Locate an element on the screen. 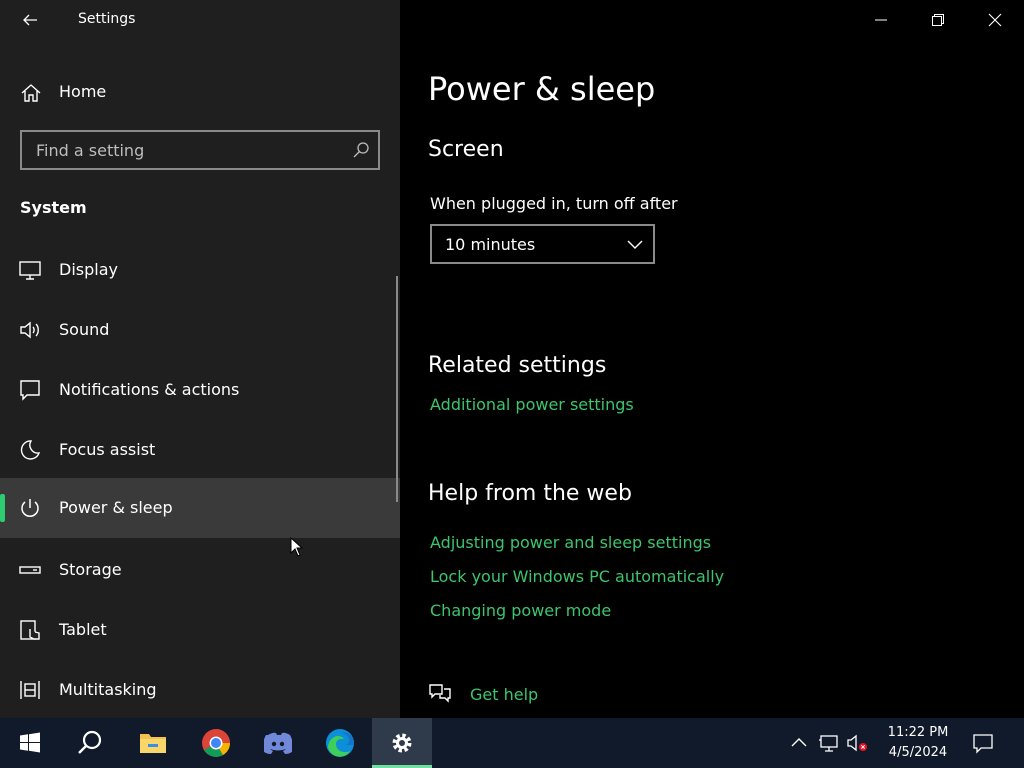  plugged-in-label: When plugged in, turn off after is located at coordinates (554, 203).